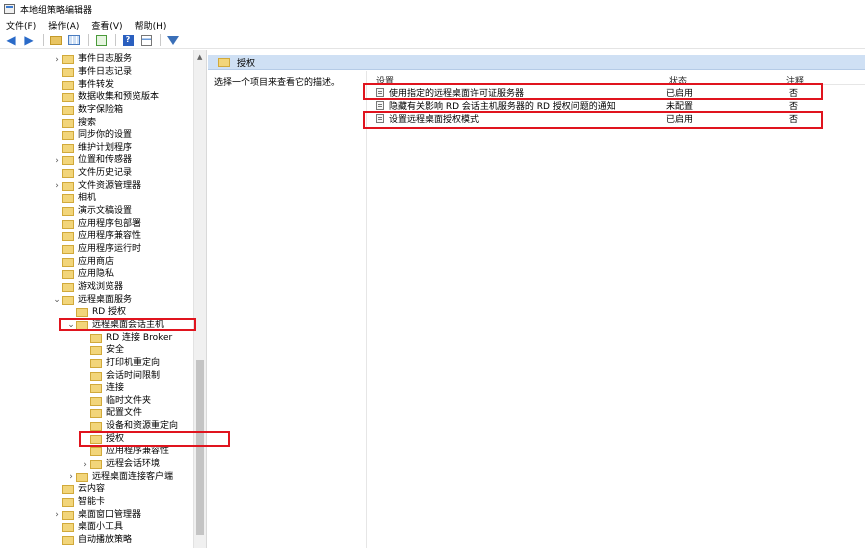 This screenshot has height=548, width=865. I want to click on tree-item: RD 授权, so click(96, 313).